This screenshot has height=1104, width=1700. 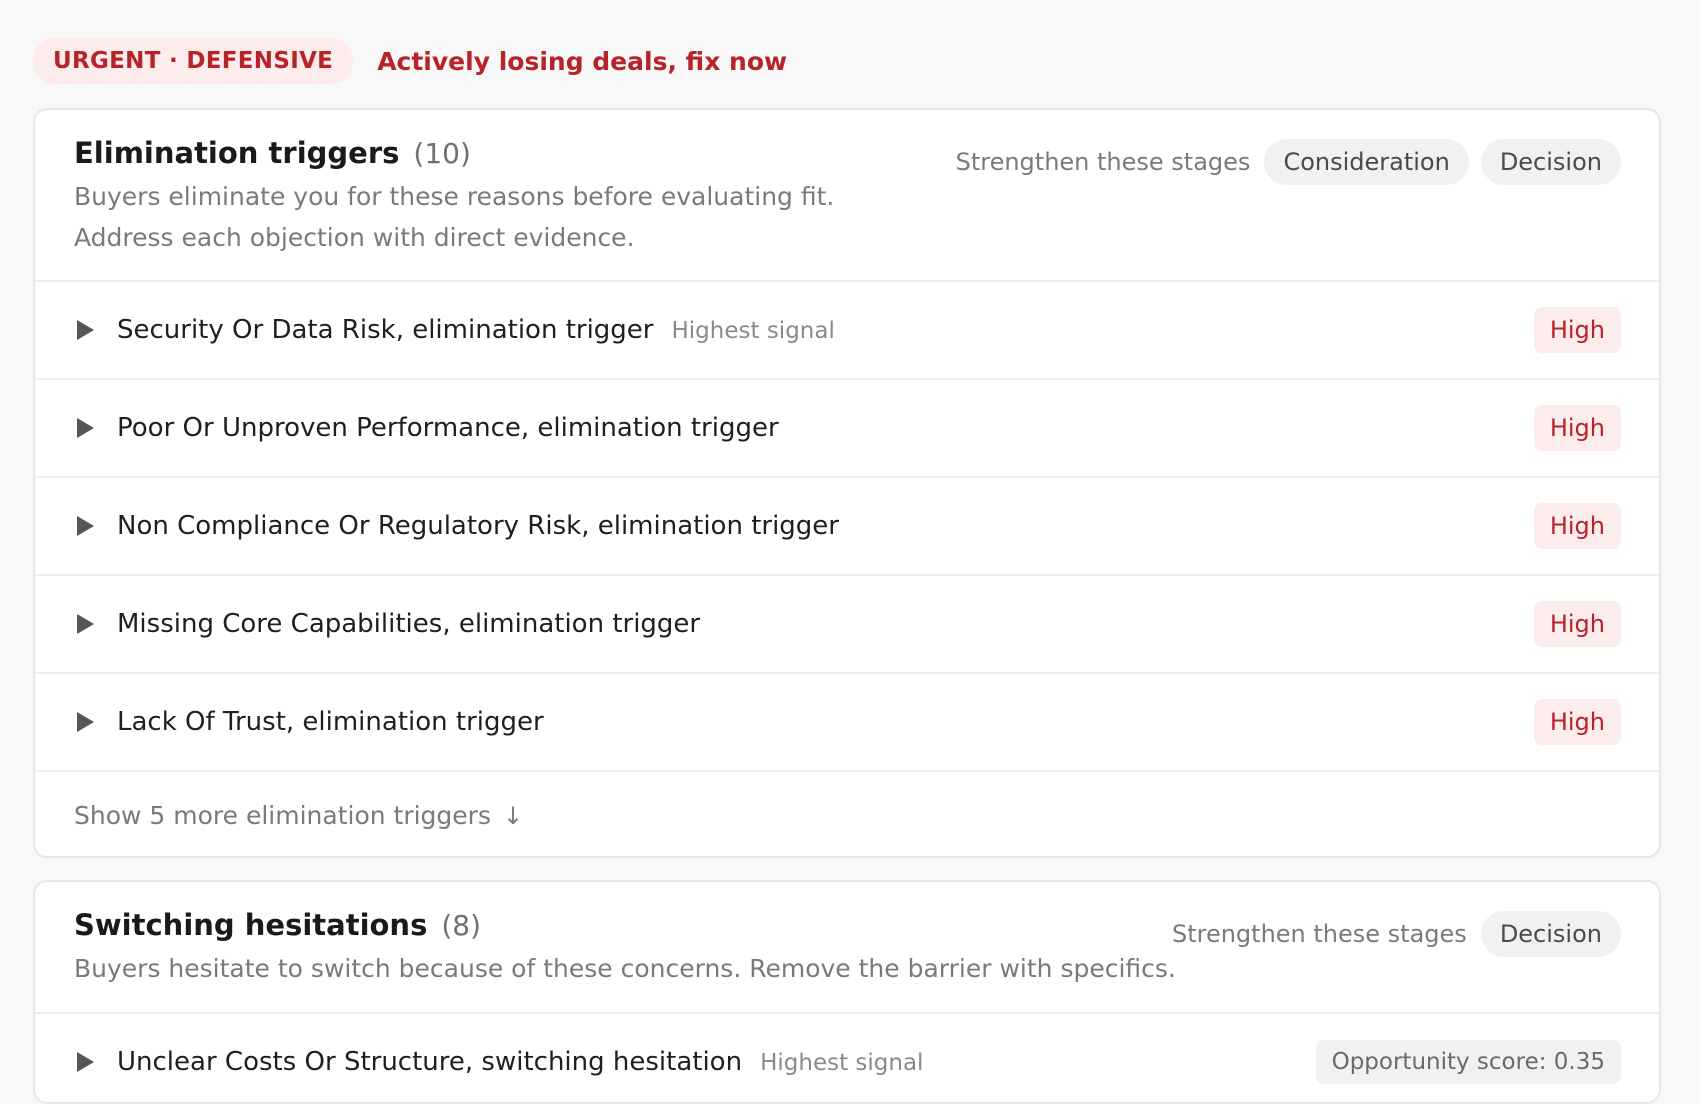 I want to click on trigger-row: Lack Of Trust, elimination trigger High, so click(x=847, y=723).